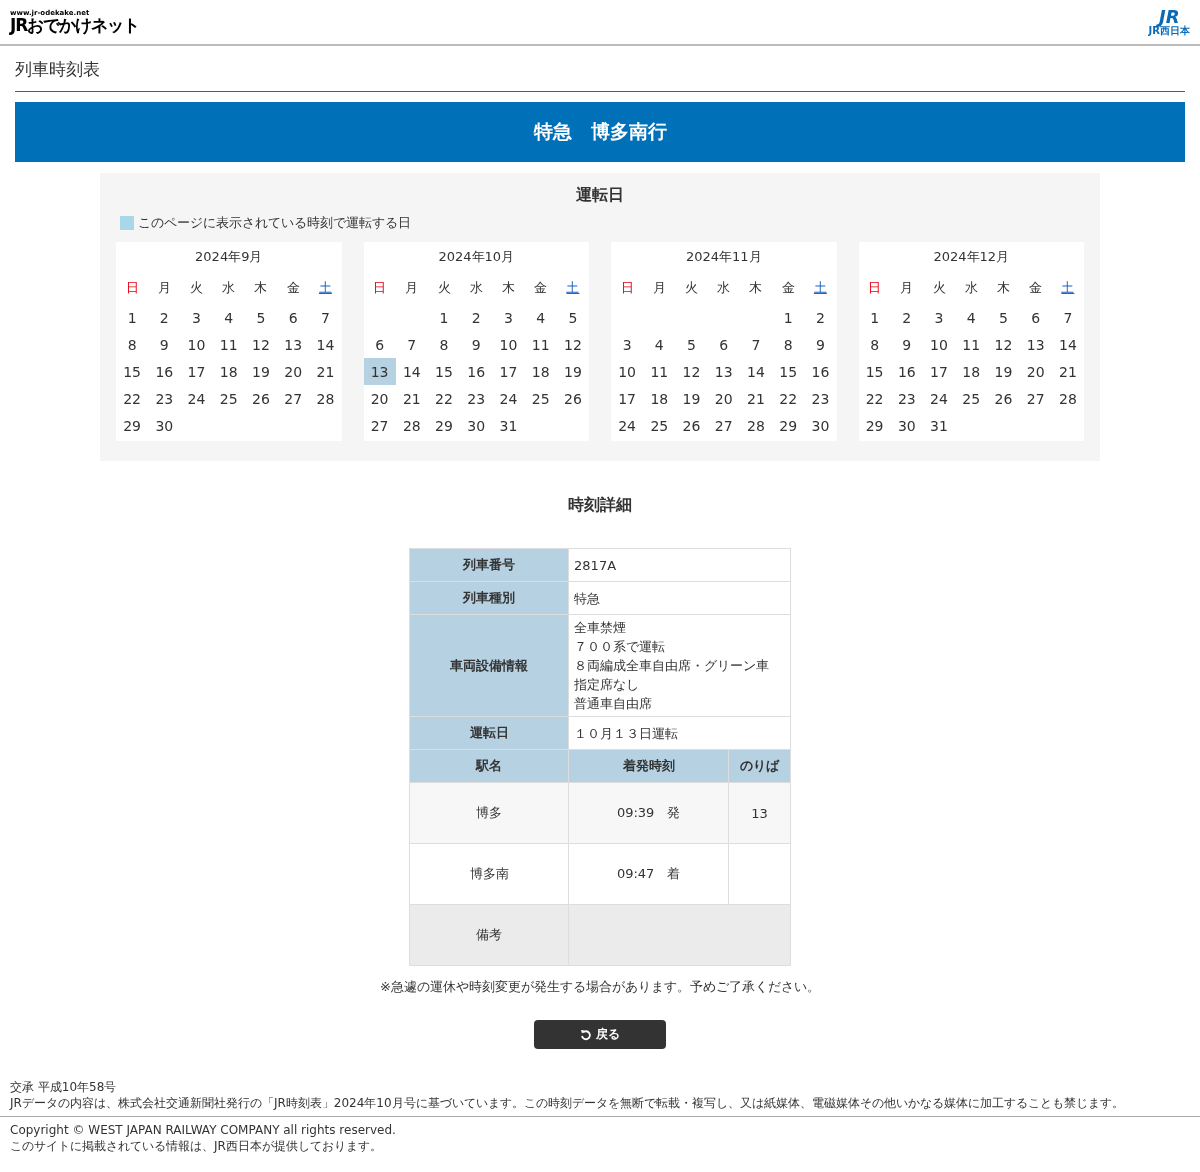 The width and height of the screenshot is (1200, 1172). What do you see at coordinates (63, 1087) in the screenshot?
I see `footer-text: 交承 平成10年58号` at bounding box center [63, 1087].